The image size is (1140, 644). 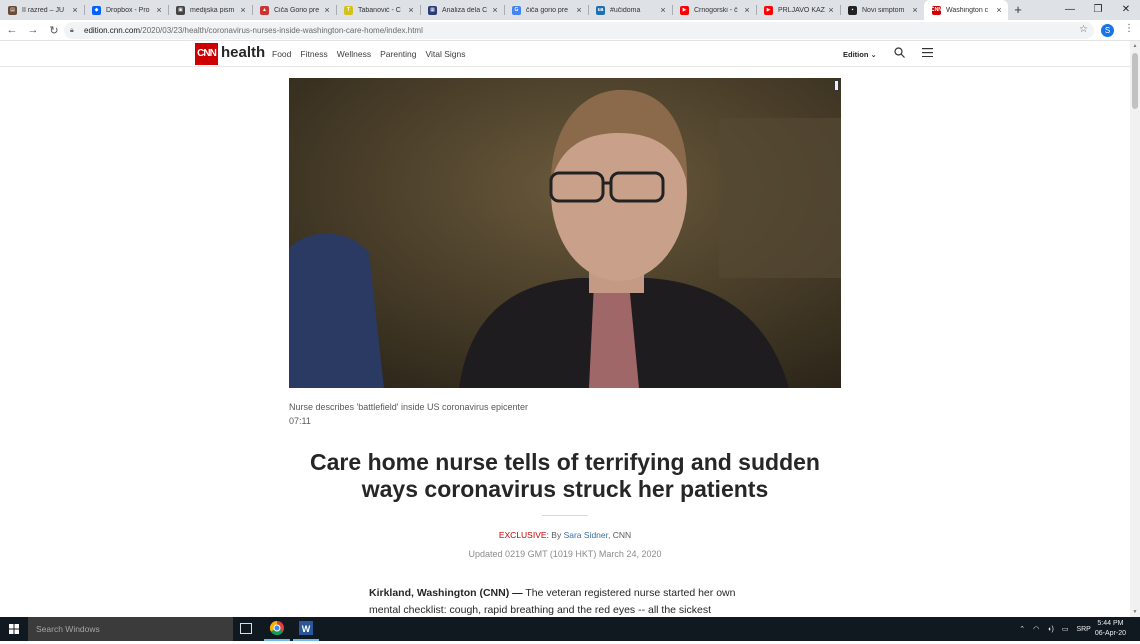 What do you see at coordinates (446, 54) in the screenshot?
I see `nav-link-vital-signs: Vital Signs` at bounding box center [446, 54].